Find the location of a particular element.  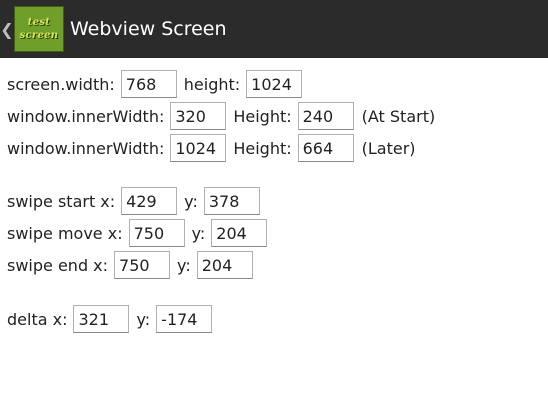

window-later-note: (Later) is located at coordinates (388, 148).